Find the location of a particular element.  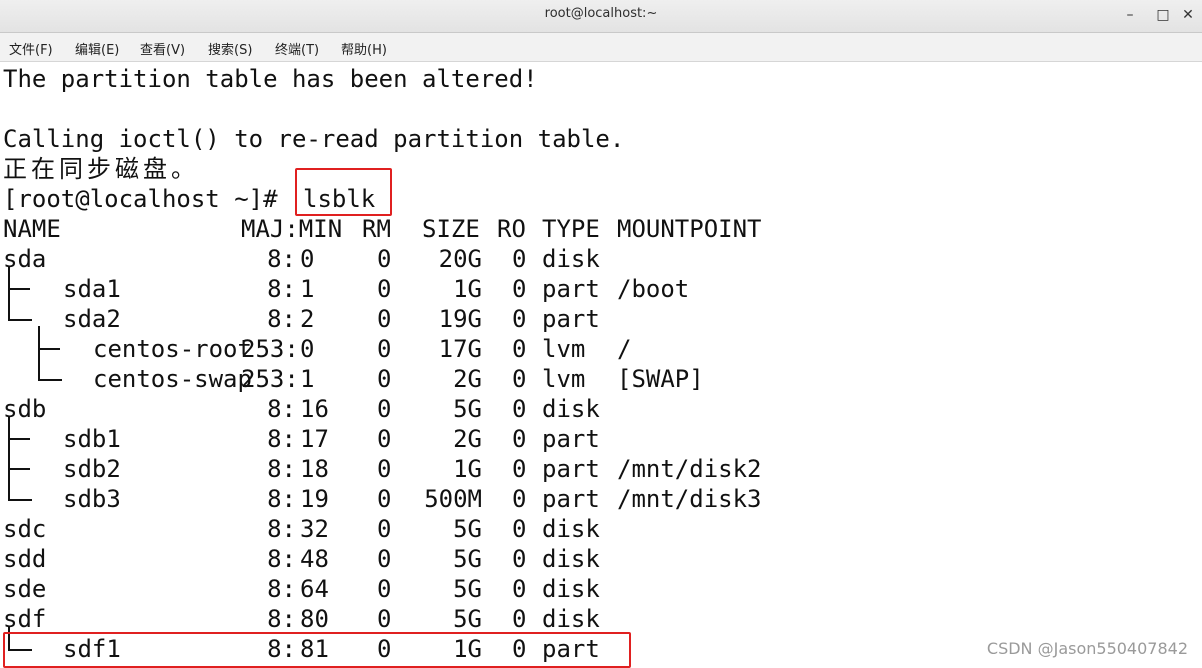

mountpoint-value: /mnt/disk2 is located at coordinates (689, 469).